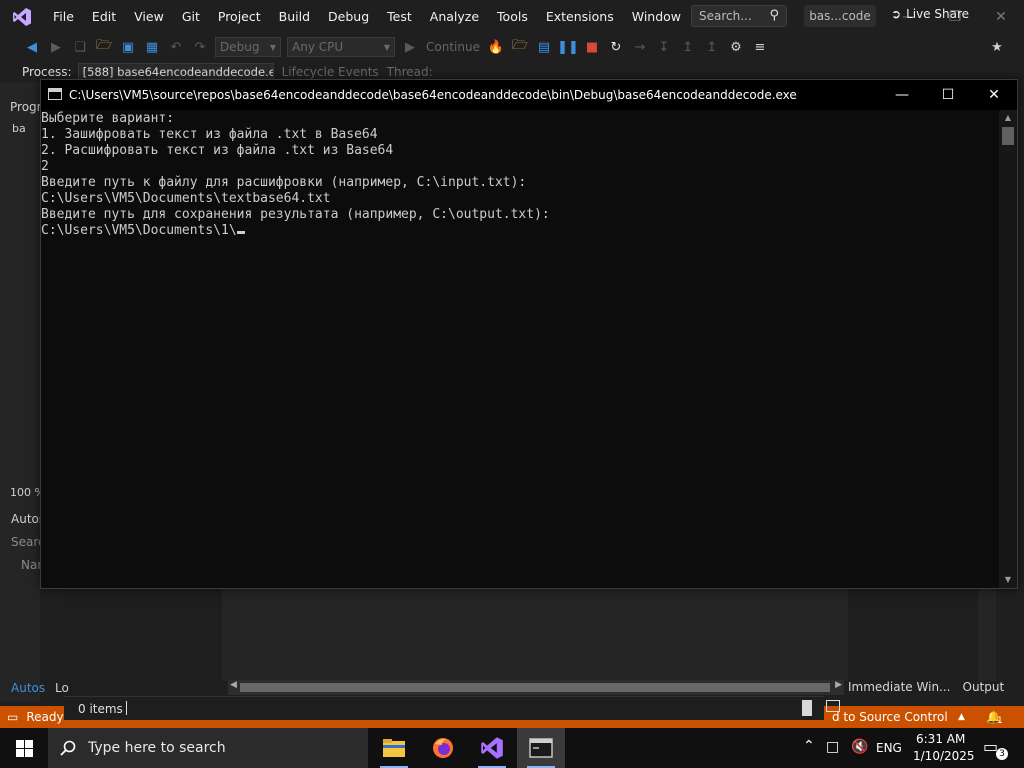  I want to click on hscroll-thumb, so click(535, 687).